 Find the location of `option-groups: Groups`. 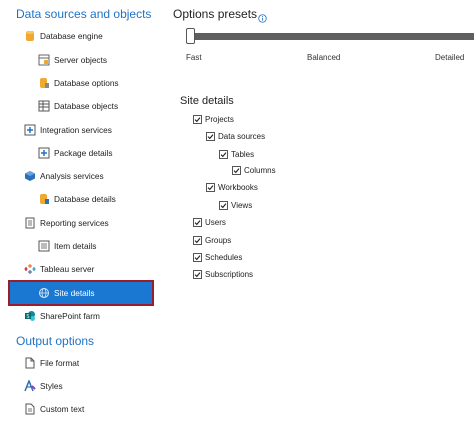

option-groups: Groups is located at coordinates (212, 240).